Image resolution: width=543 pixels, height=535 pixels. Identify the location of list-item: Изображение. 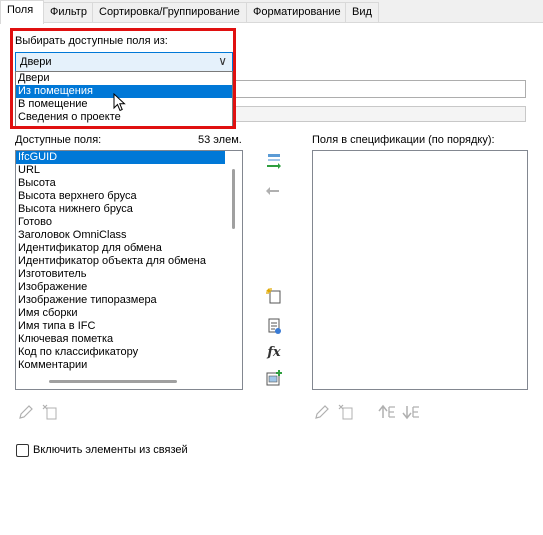
(129, 287).